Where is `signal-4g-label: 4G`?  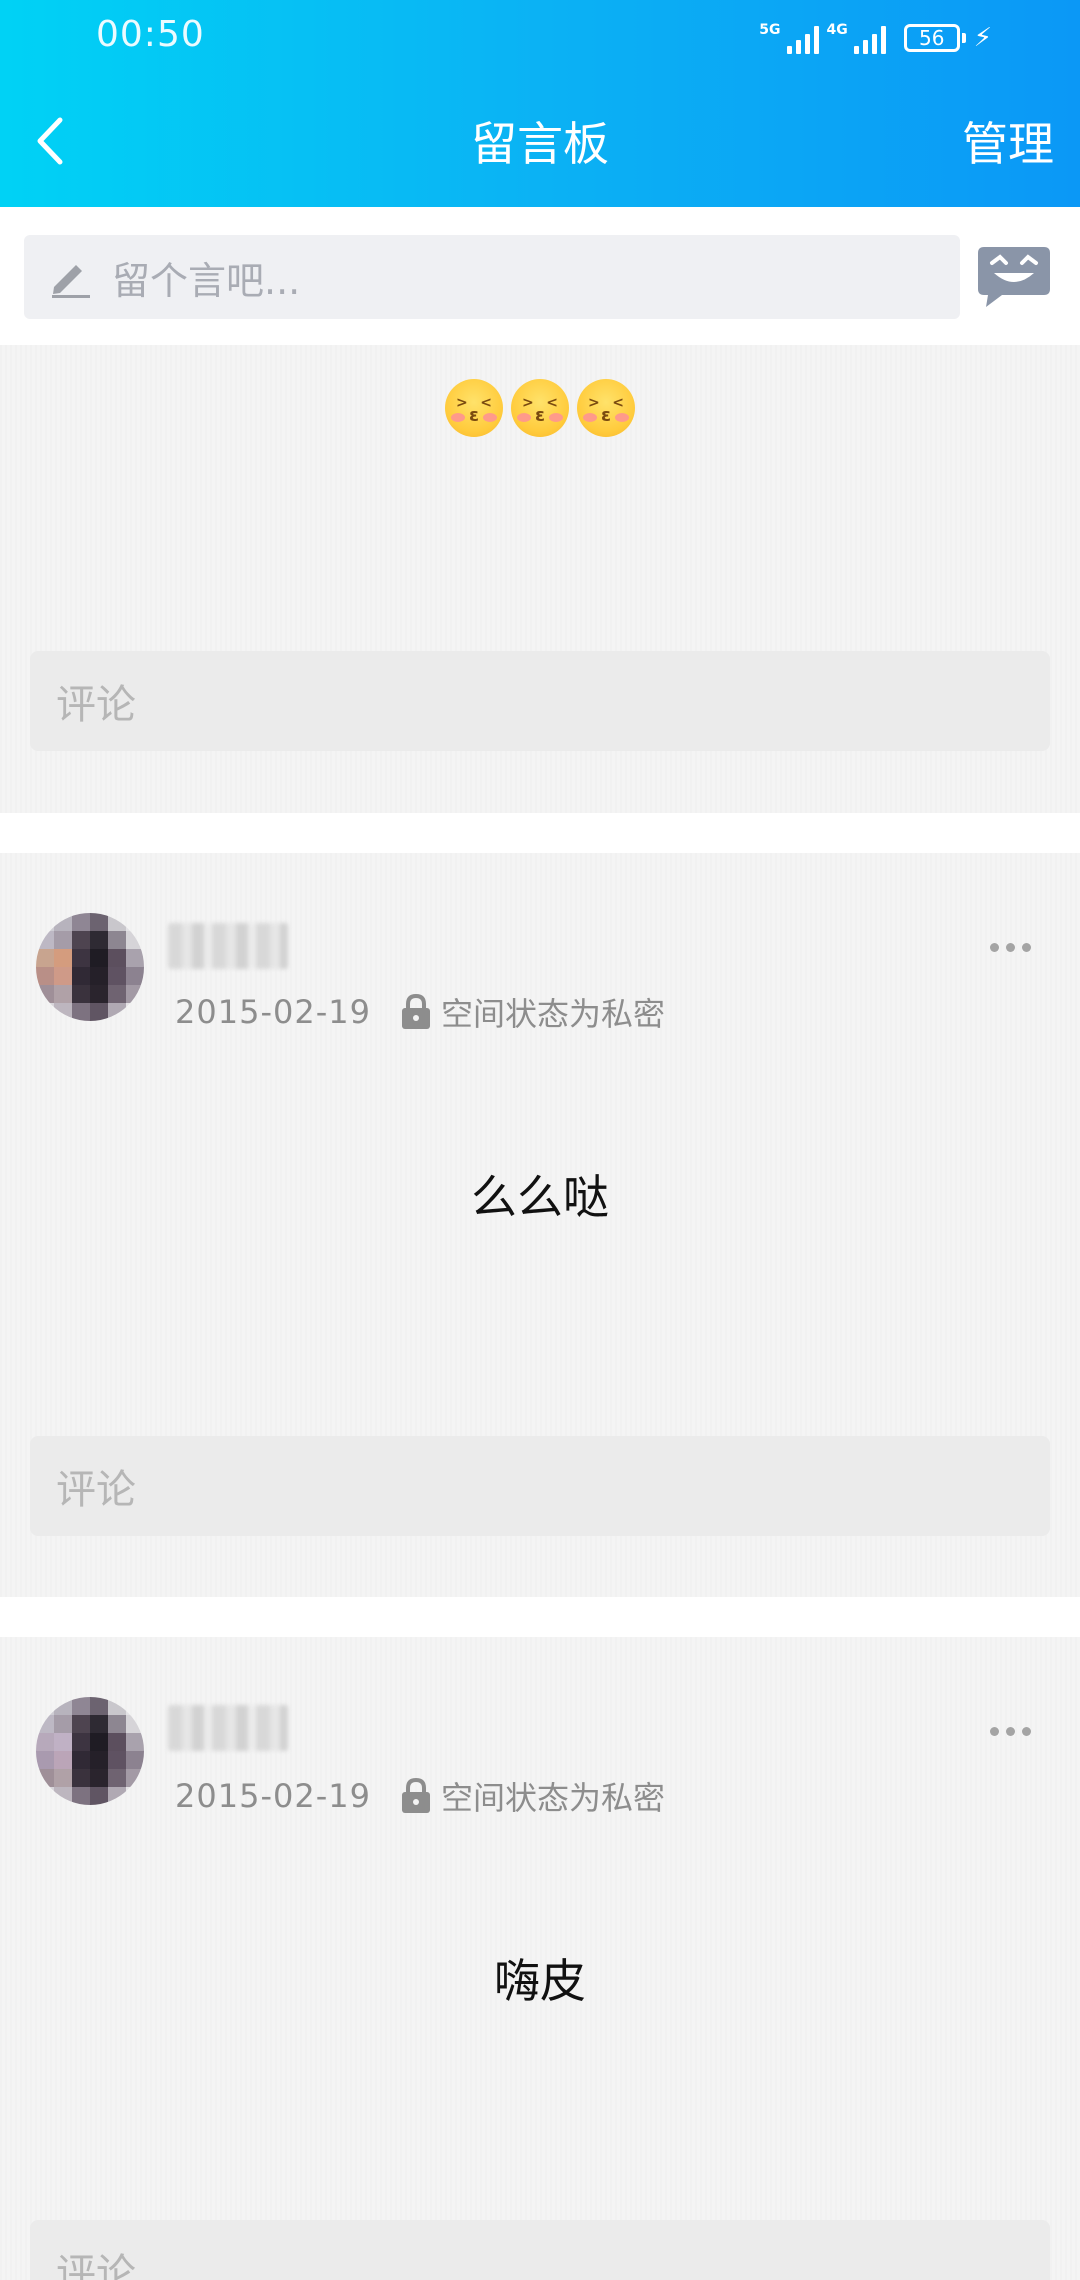 signal-4g-label: 4G is located at coordinates (837, 30).